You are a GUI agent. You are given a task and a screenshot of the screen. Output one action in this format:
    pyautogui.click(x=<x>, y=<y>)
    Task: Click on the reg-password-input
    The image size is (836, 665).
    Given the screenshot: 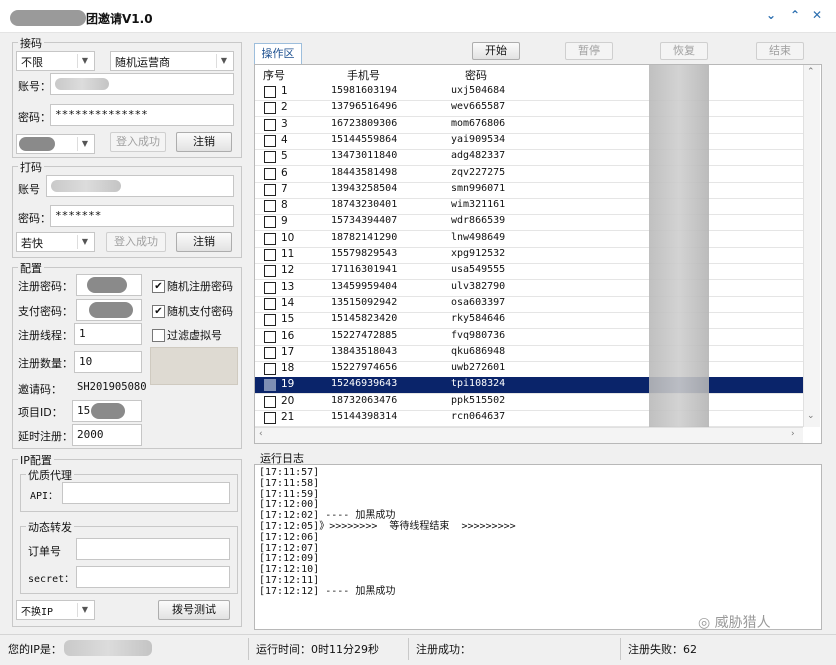 What is the action you would take?
    pyautogui.click(x=109, y=285)
    